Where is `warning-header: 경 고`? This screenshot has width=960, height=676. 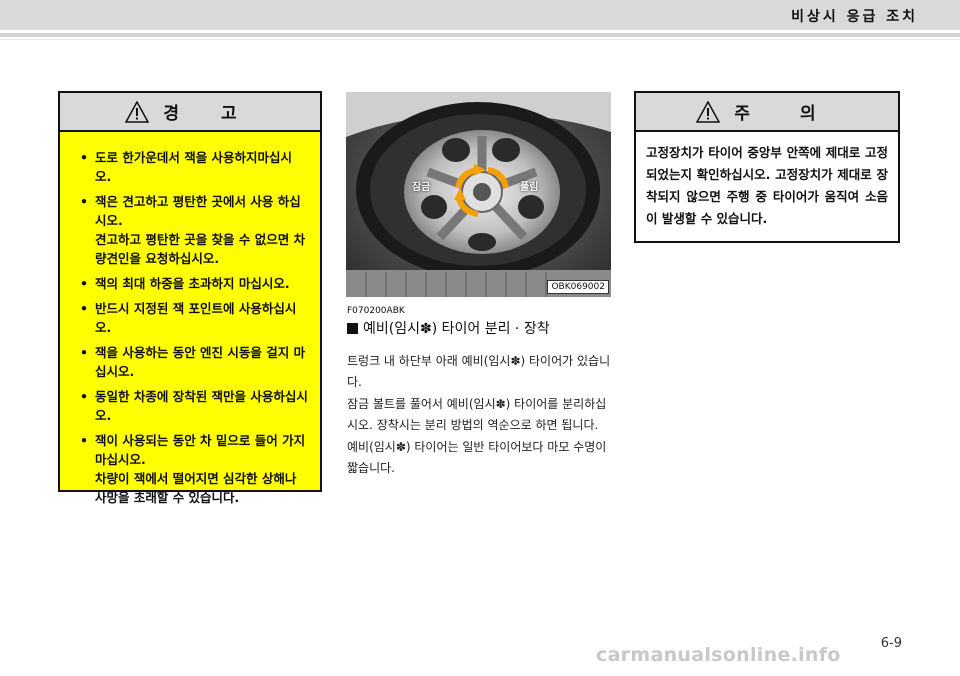
warning-header: 경 고 is located at coordinates (190, 112).